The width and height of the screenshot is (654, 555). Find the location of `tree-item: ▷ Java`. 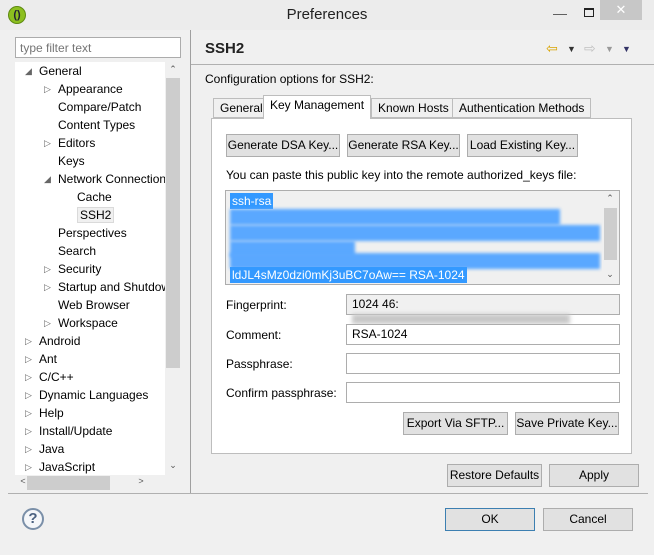

tree-item: ▷ Java is located at coordinates (45, 449).